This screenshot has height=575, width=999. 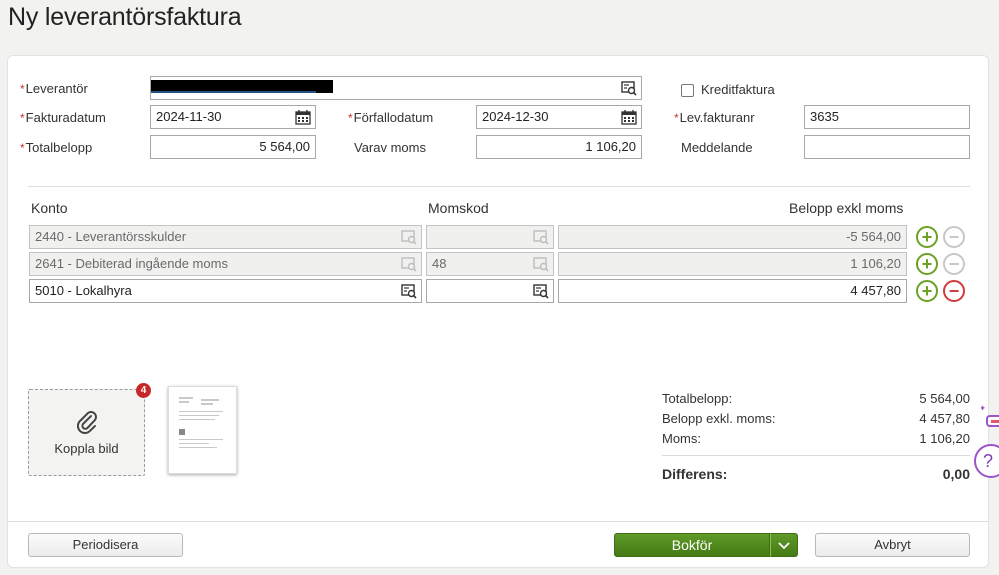 What do you see at coordinates (846, 208) in the screenshot?
I see `belopp-header: Belopp exkl moms` at bounding box center [846, 208].